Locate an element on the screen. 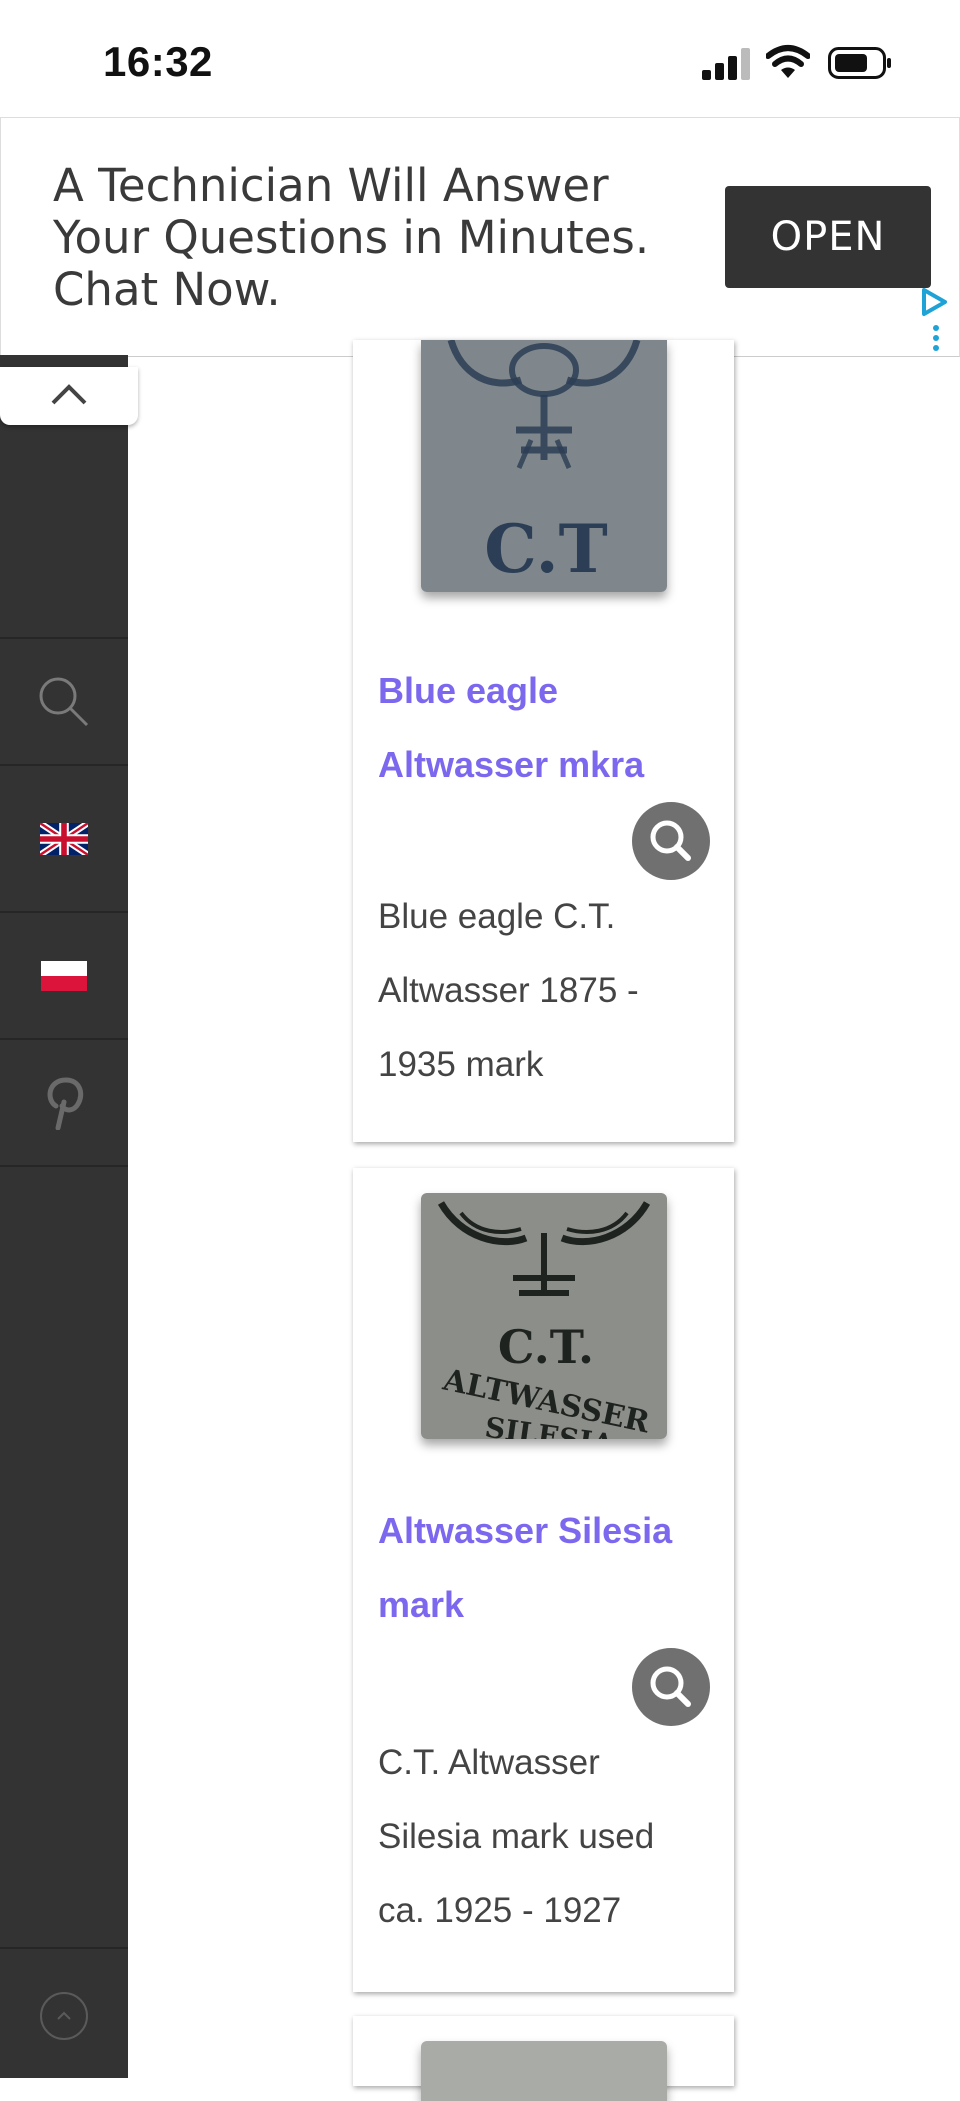  ad-open-button: OPEN is located at coordinates (828, 237).